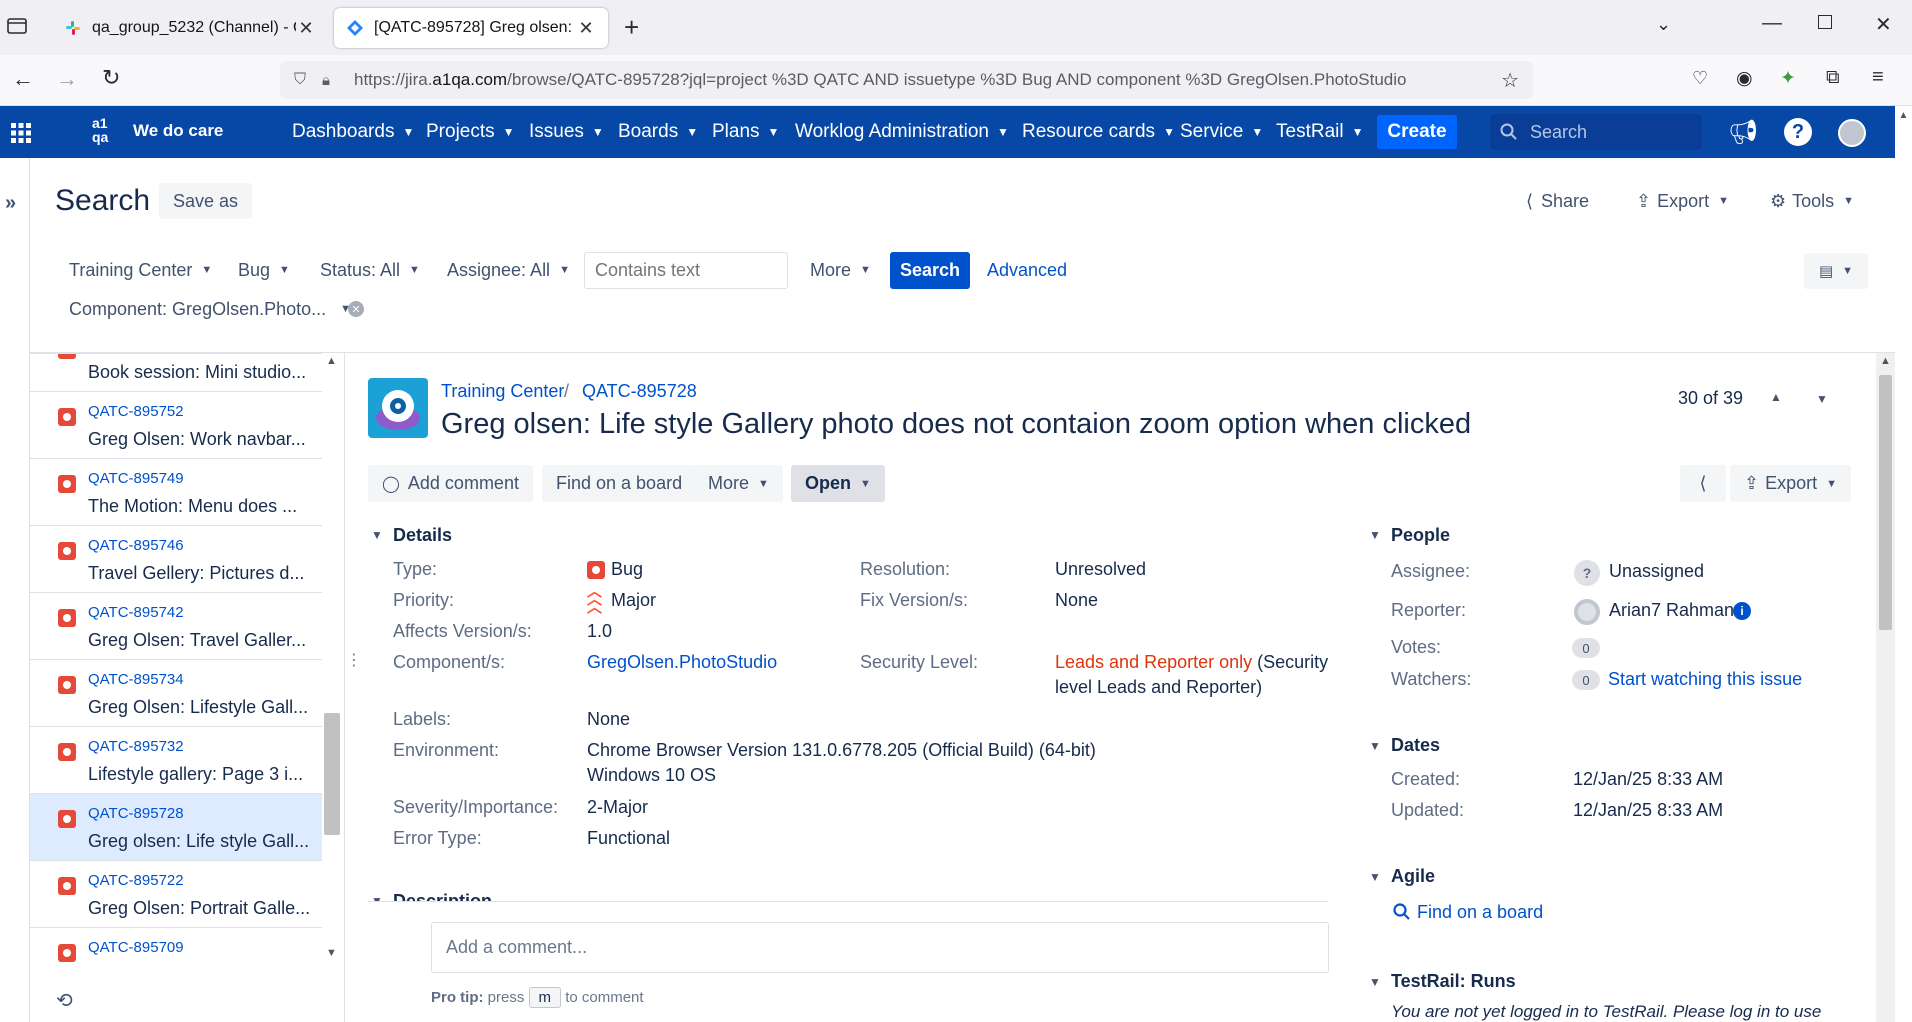  I want to click on search-button: Search, so click(930, 270).